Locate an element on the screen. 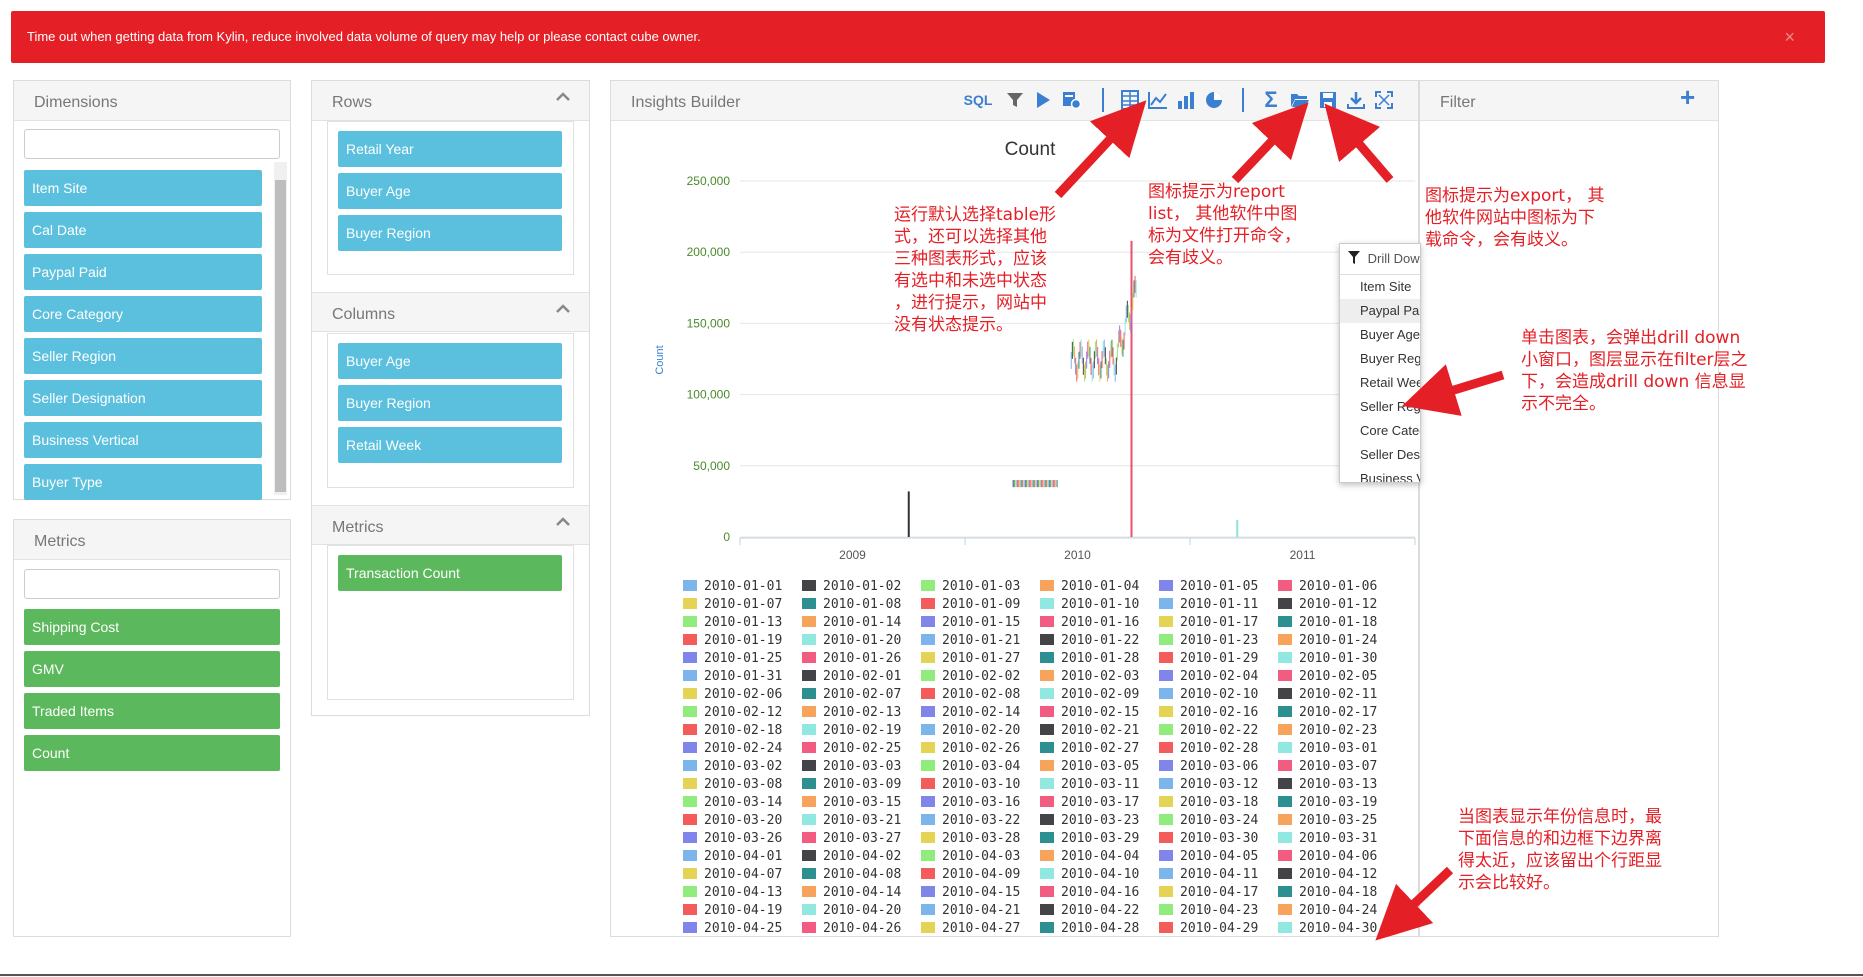 The width and height of the screenshot is (1863, 977). legend-item: 2010-02-02 is located at coordinates (970, 676).